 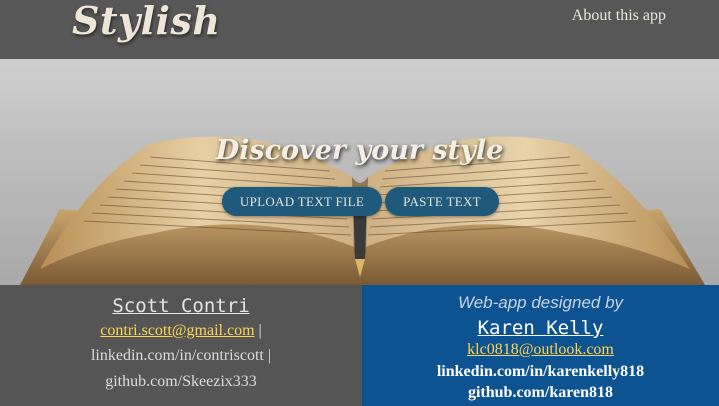 I want to click on upload-text-file-button: UPLOAD TEXT FILE, so click(x=302, y=201).